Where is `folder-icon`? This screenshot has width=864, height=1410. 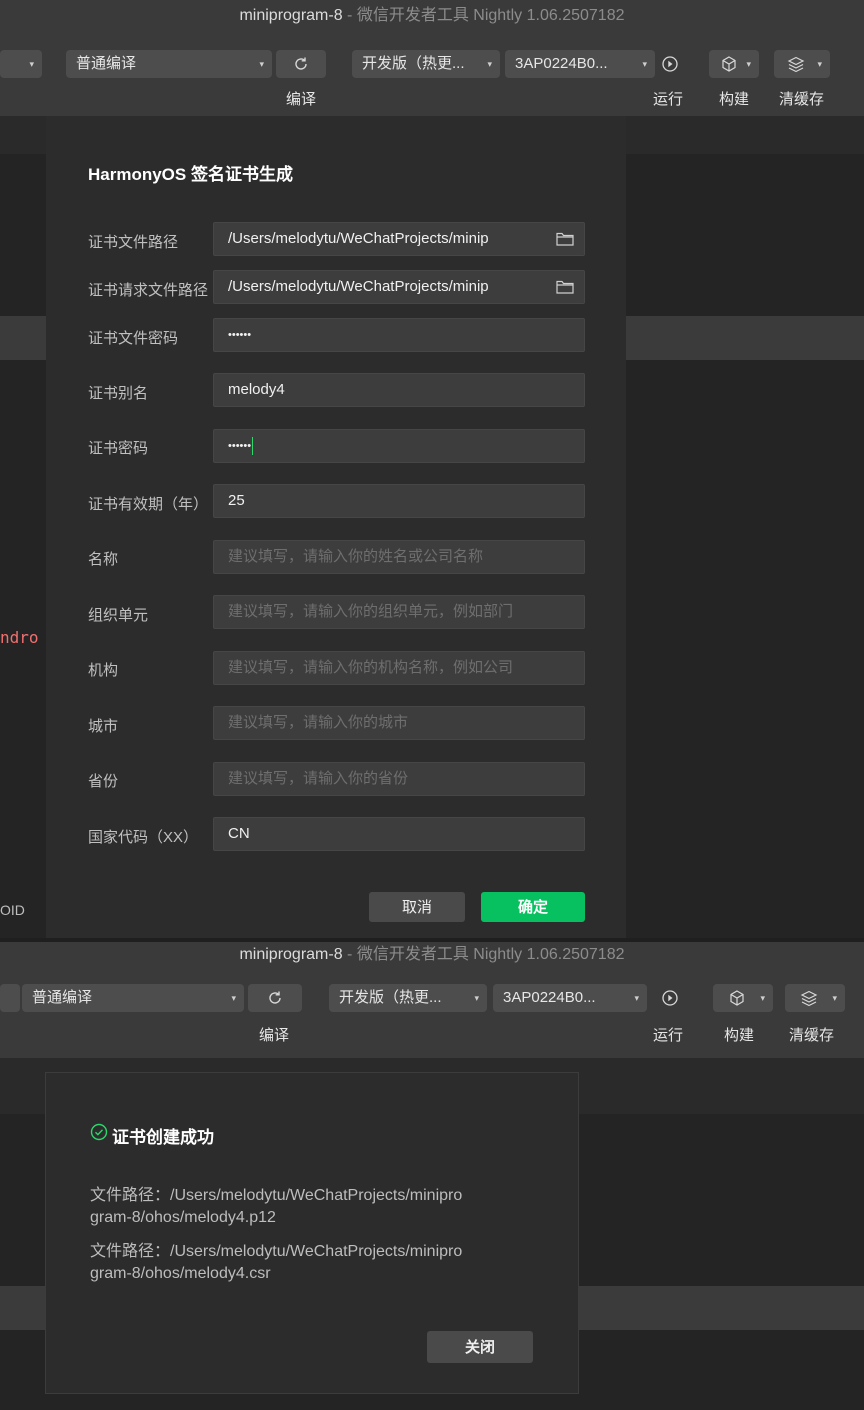
folder-icon is located at coordinates (565, 287).